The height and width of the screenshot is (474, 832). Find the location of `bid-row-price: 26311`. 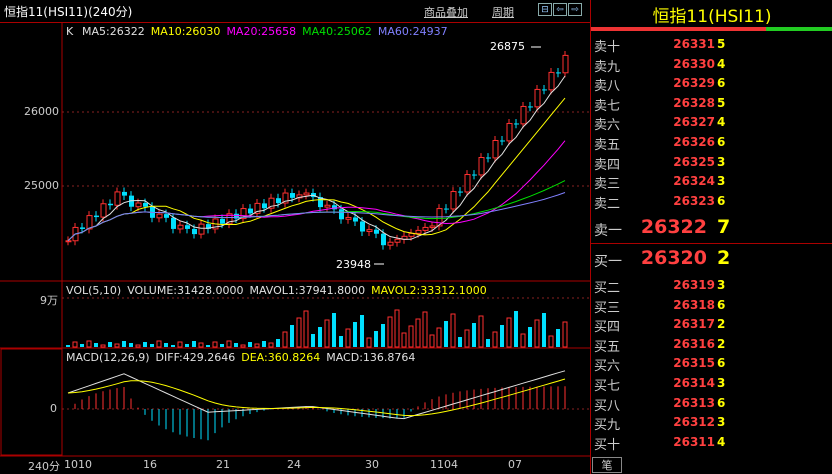

bid-row-price: 26311 is located at coordinates (694, 441).